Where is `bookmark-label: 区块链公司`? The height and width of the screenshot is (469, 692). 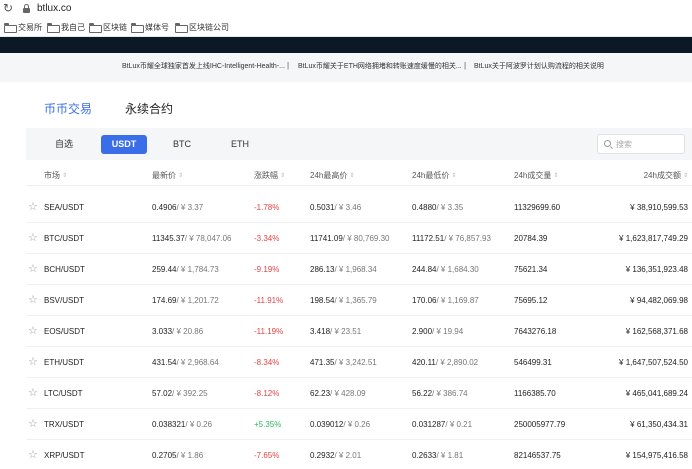
bookmark-label: 区块链公司 is located at coordinates (209, 27).